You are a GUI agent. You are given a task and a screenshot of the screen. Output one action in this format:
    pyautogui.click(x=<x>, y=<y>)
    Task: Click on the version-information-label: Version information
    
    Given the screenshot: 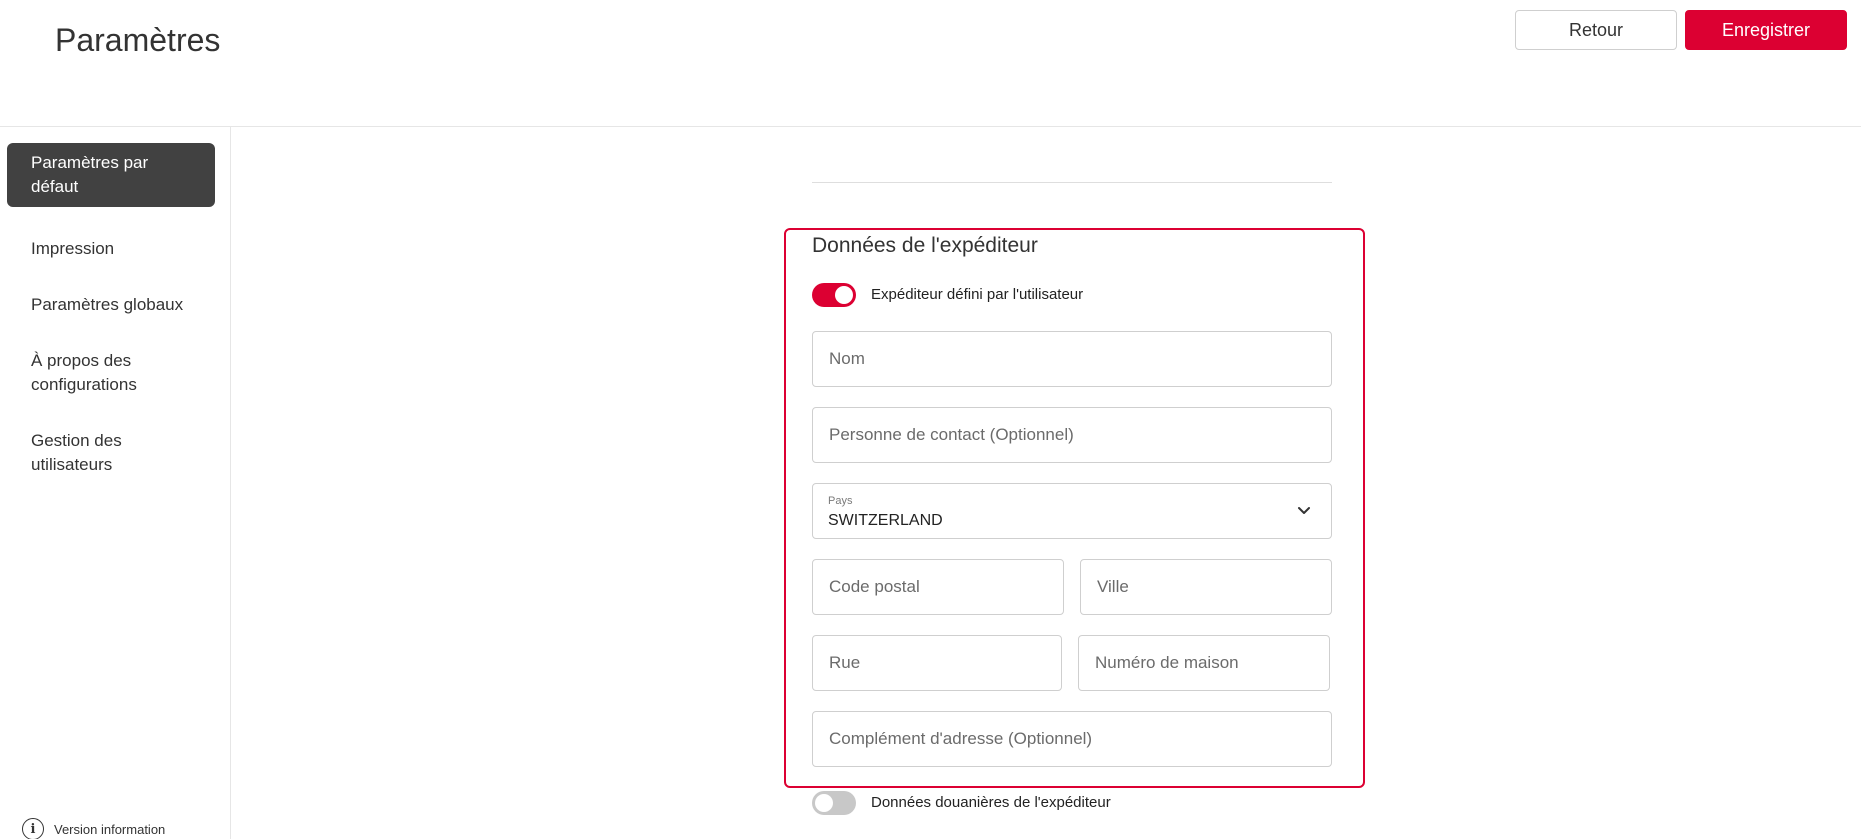 What is the action you would take?
    pyautogui.click(x=110, y=829)
    